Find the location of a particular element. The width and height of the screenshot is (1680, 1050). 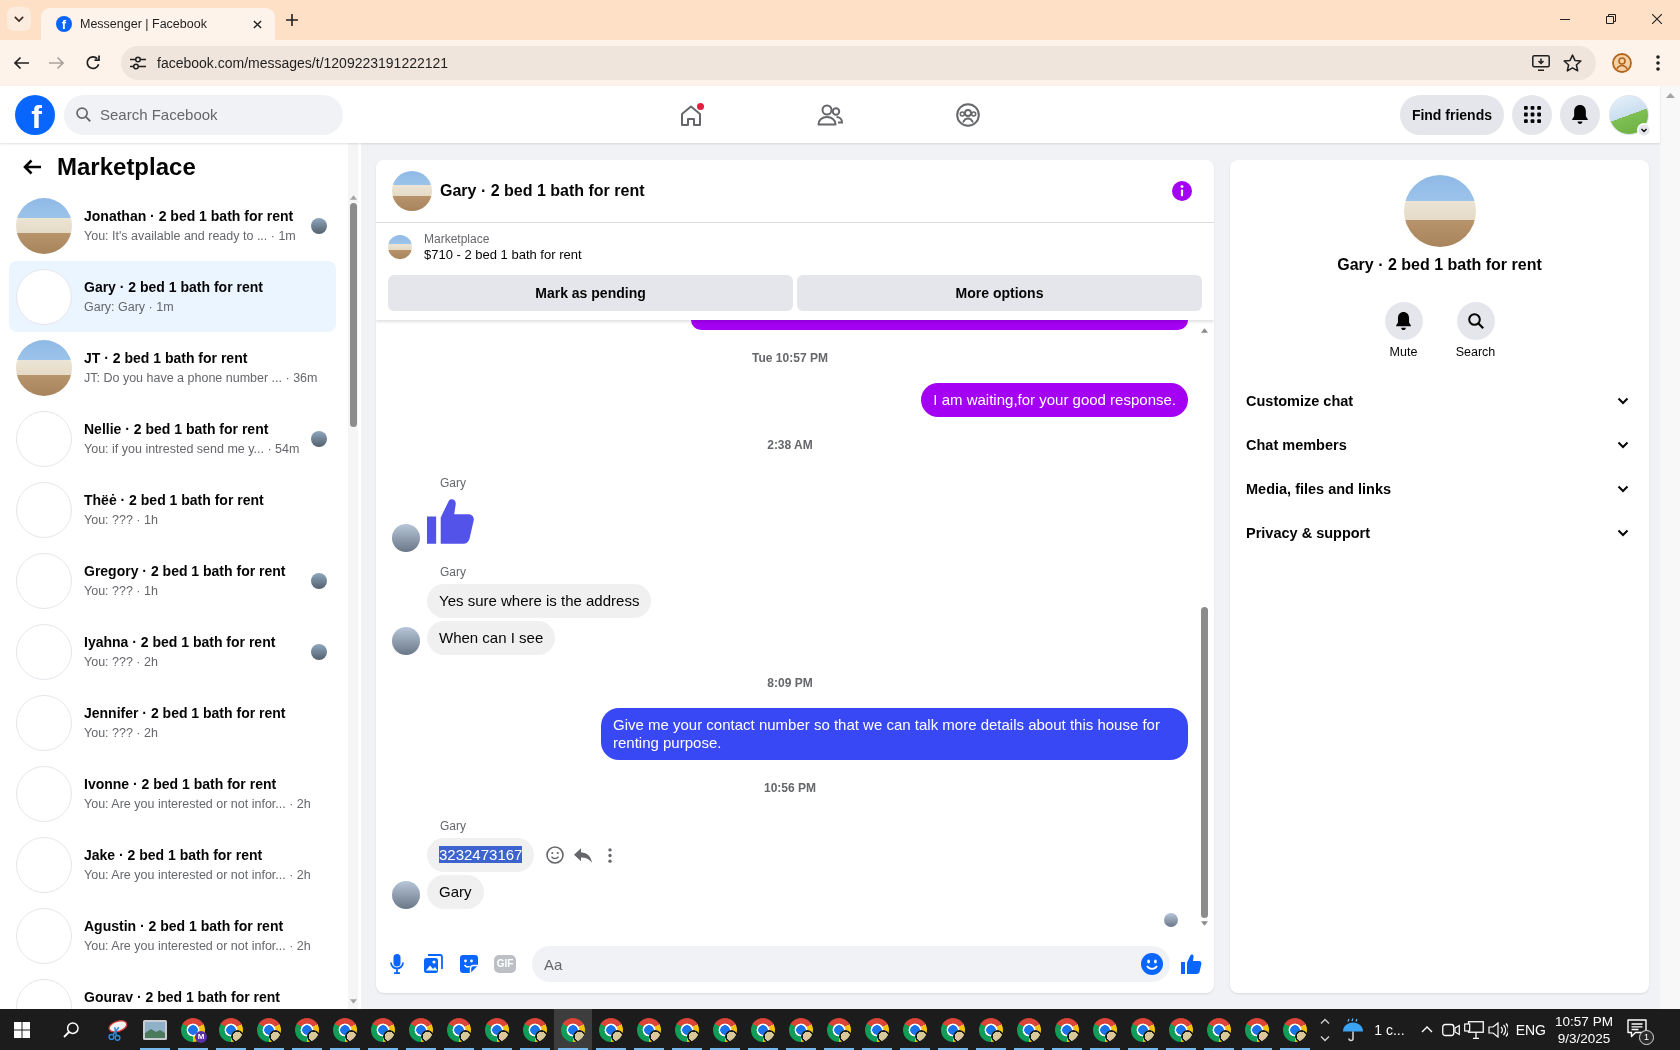

taskbar-app-button is located at coordinates (573, 1029).